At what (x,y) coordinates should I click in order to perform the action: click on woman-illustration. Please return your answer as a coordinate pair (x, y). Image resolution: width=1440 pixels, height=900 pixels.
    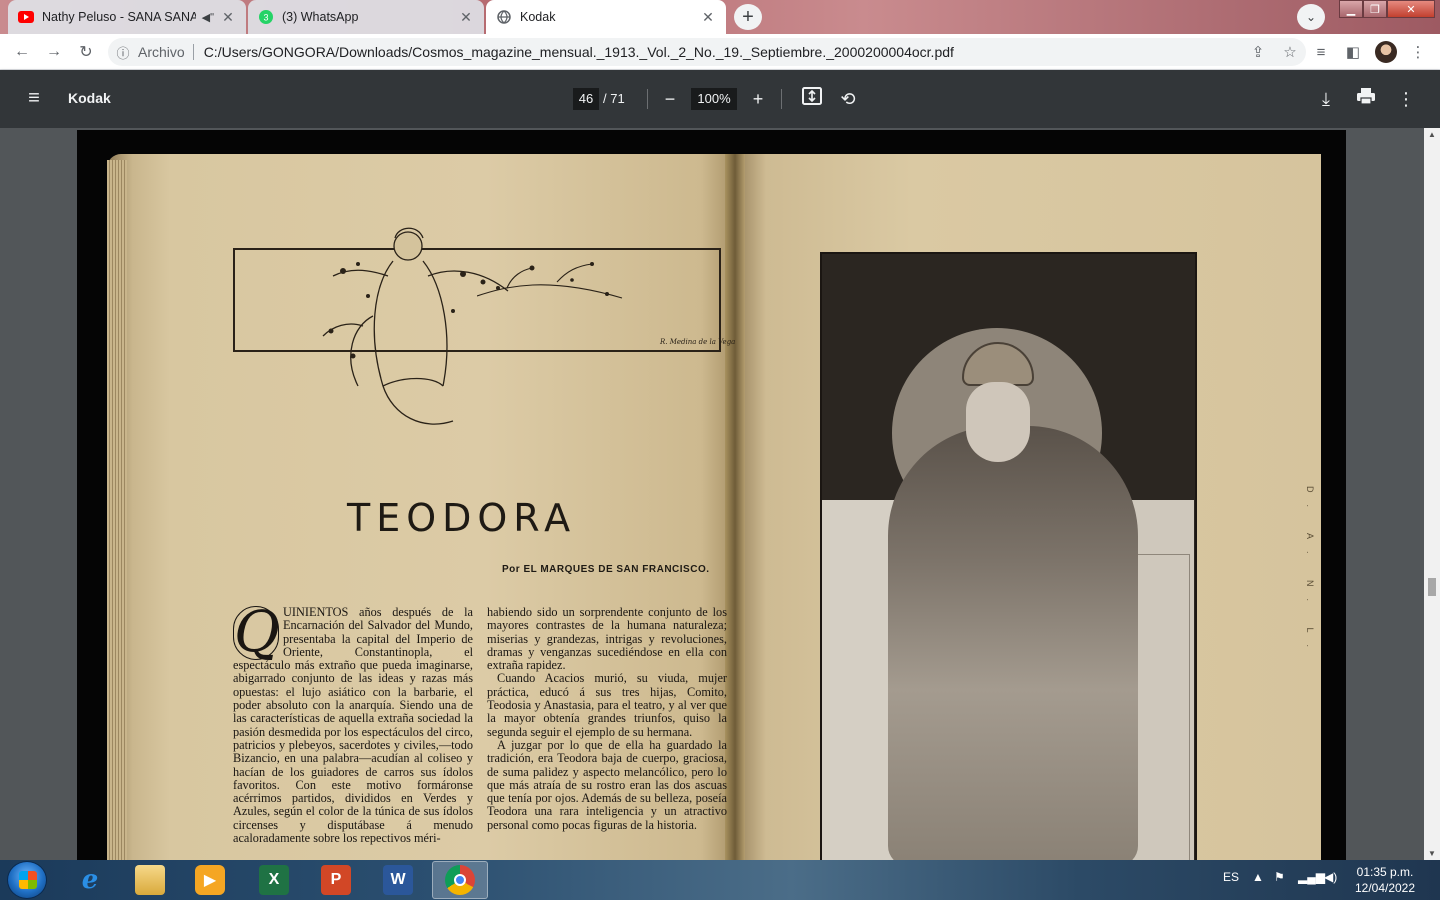
    Looking at the image, I should click on (415, 326).